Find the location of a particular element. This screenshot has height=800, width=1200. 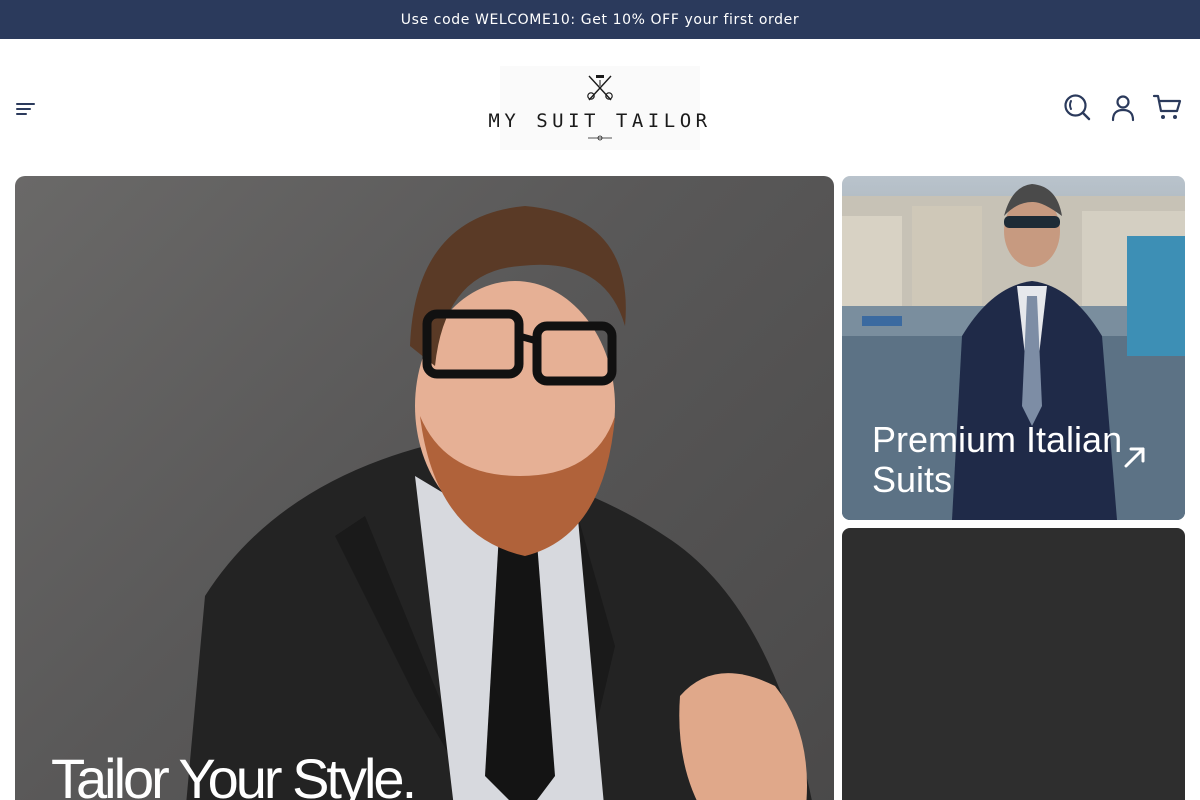

search-icon is located at coordinates (1077, 107).